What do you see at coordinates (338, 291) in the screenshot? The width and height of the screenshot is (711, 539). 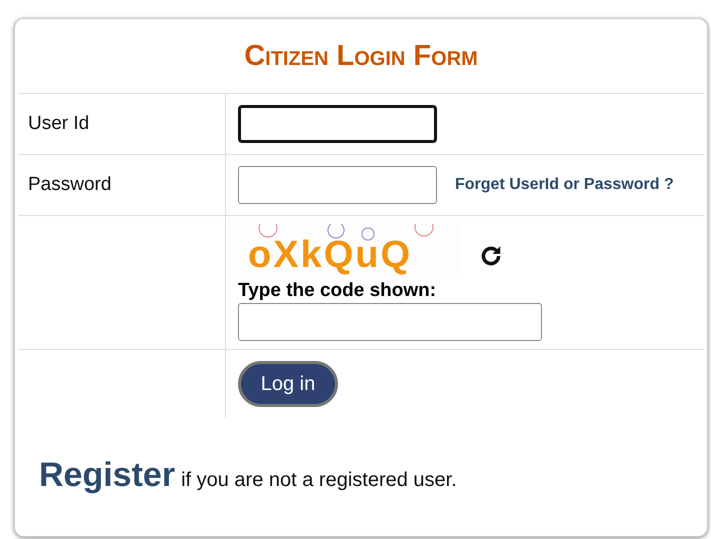 I see `captcha-prompt: Type the code shown:` at bounding box center [338, 291].